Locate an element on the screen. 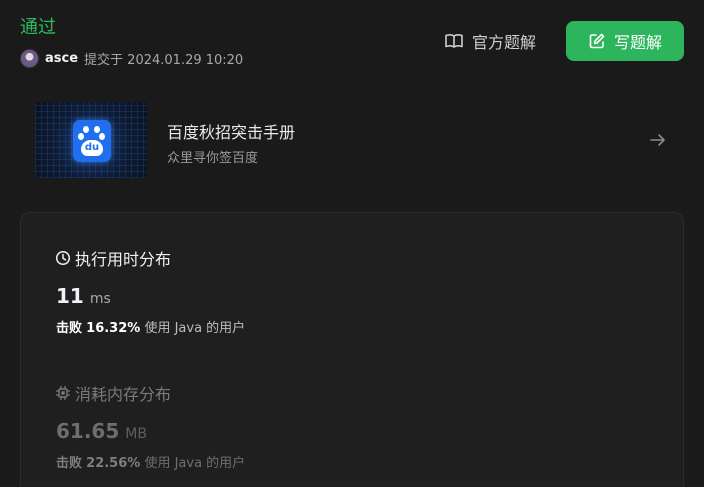 The image size is (704, 487). runtime-beat-percent: 16.32% is located at coordinates (113, 328).